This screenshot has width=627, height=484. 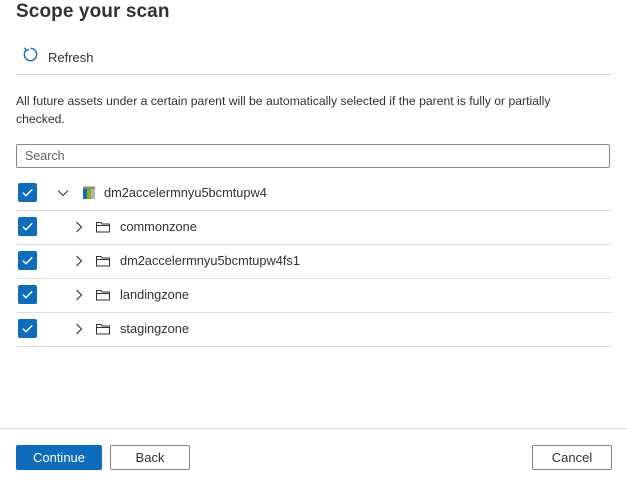 I want to click on page-title: Scope your scan, so click(x=93, y=11).